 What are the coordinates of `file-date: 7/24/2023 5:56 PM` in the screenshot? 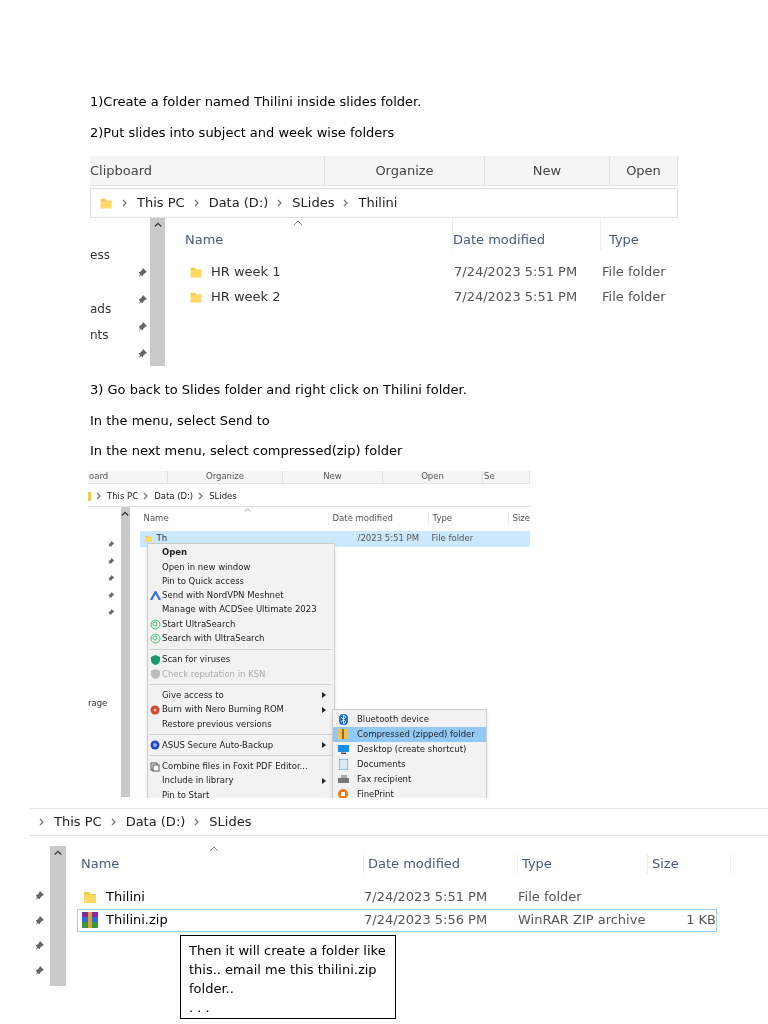 It's located at (426, 920).